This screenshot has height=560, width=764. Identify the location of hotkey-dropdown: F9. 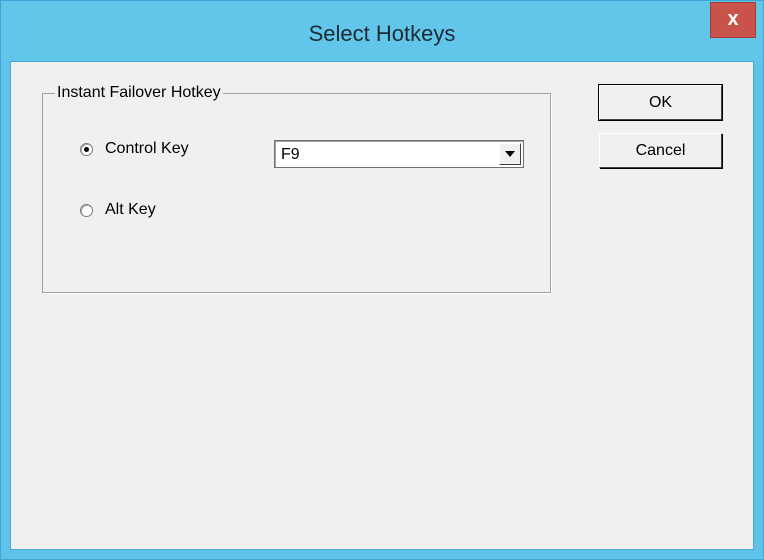
(399, 154).